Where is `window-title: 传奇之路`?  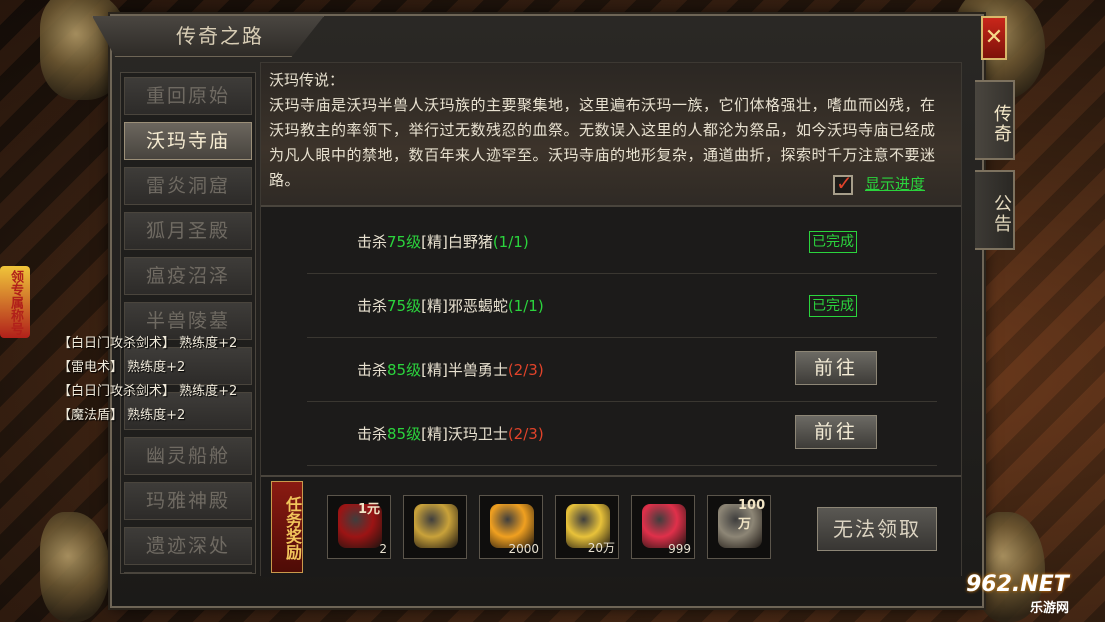
window-title: 传奇之路 is located at coordinates (220, 36).